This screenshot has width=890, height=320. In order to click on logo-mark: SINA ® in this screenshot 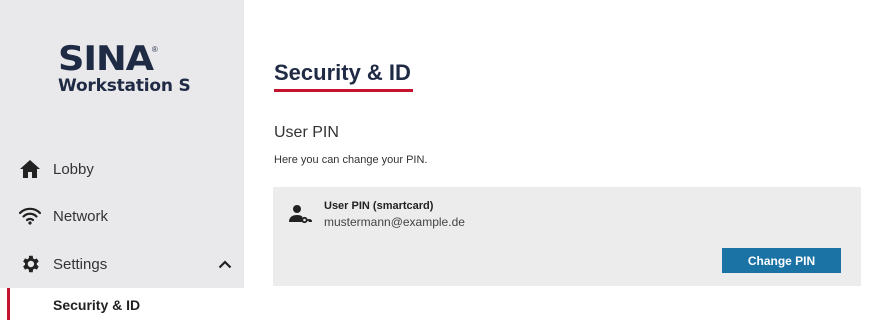, I will do `click(124, 59)`.